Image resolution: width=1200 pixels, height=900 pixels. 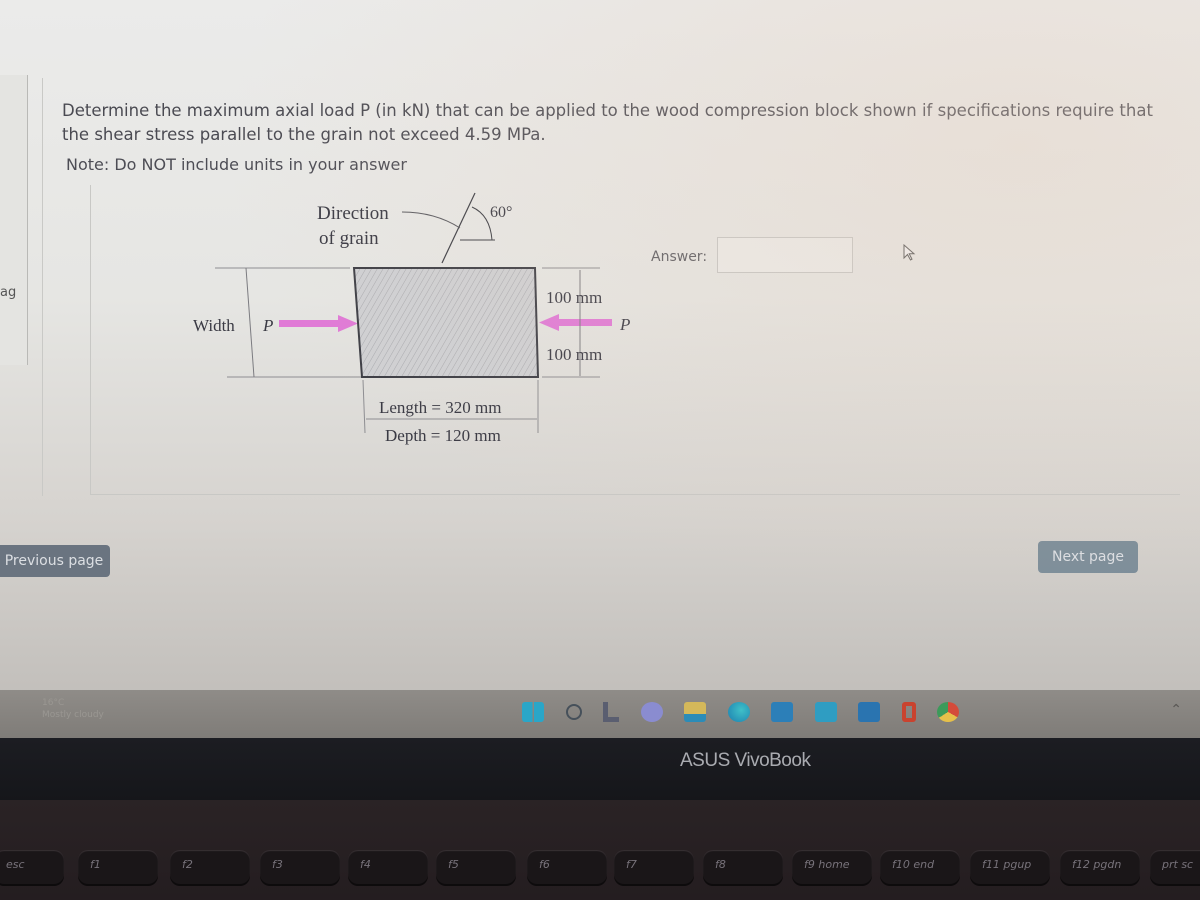 I want to click on load-left-label: P, so click(x=267, y=325).